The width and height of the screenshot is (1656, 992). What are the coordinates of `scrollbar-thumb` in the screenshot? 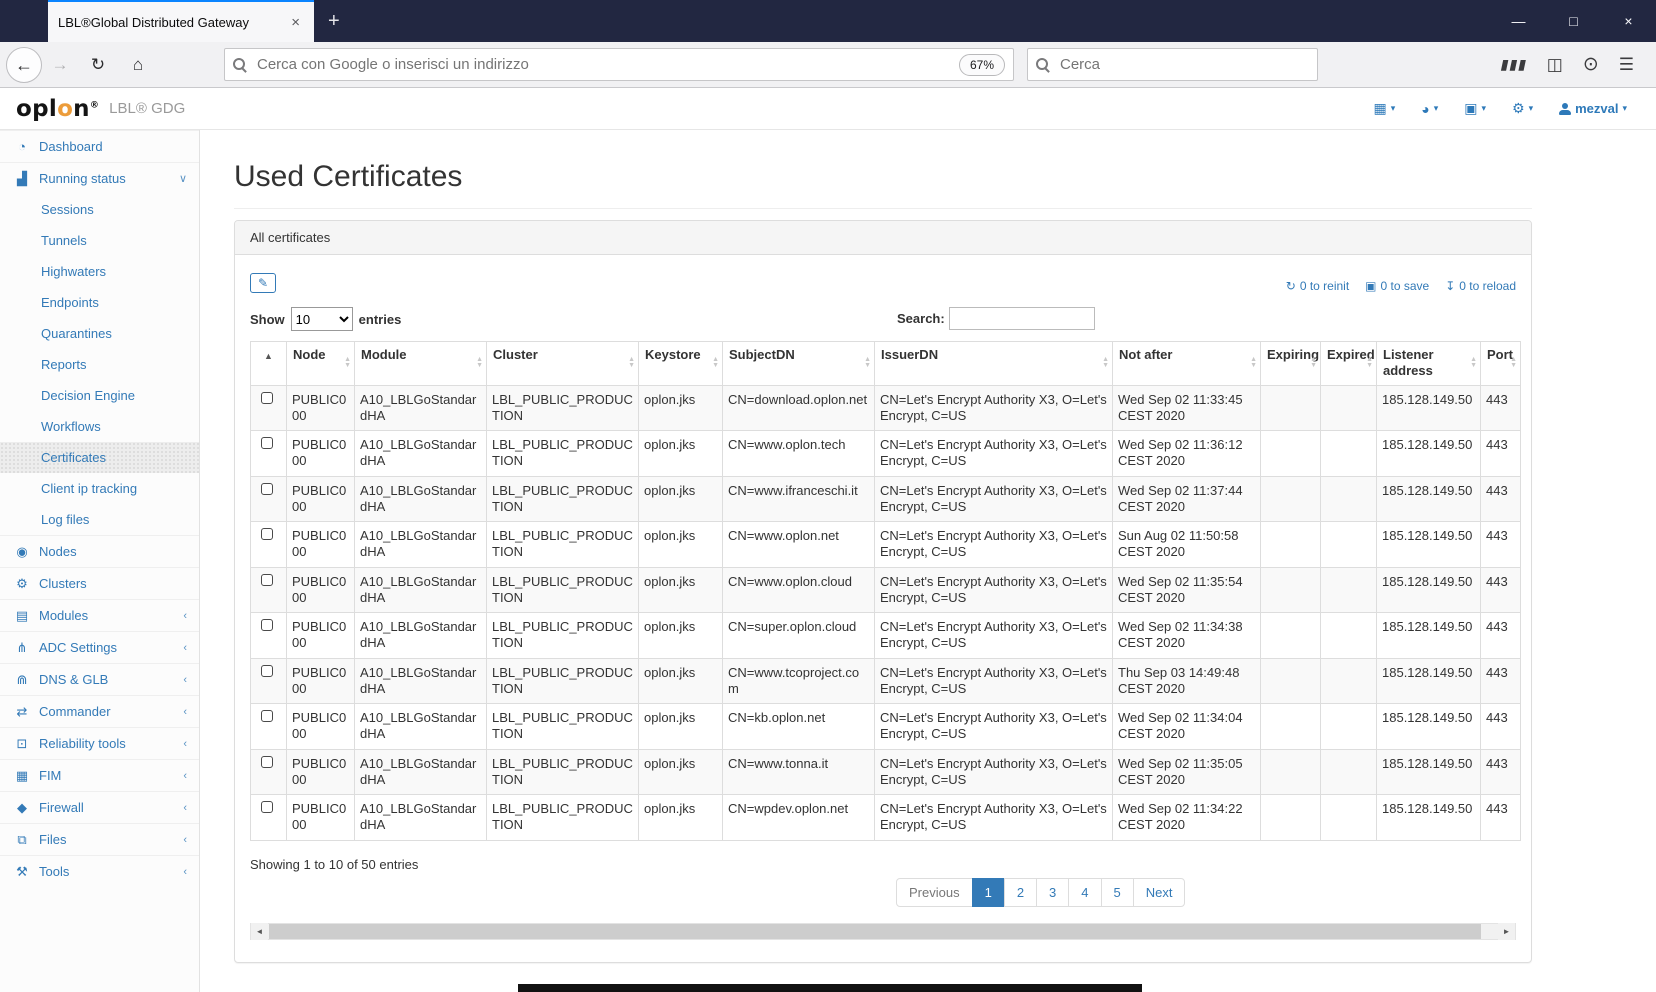 It's located at (875, 931).